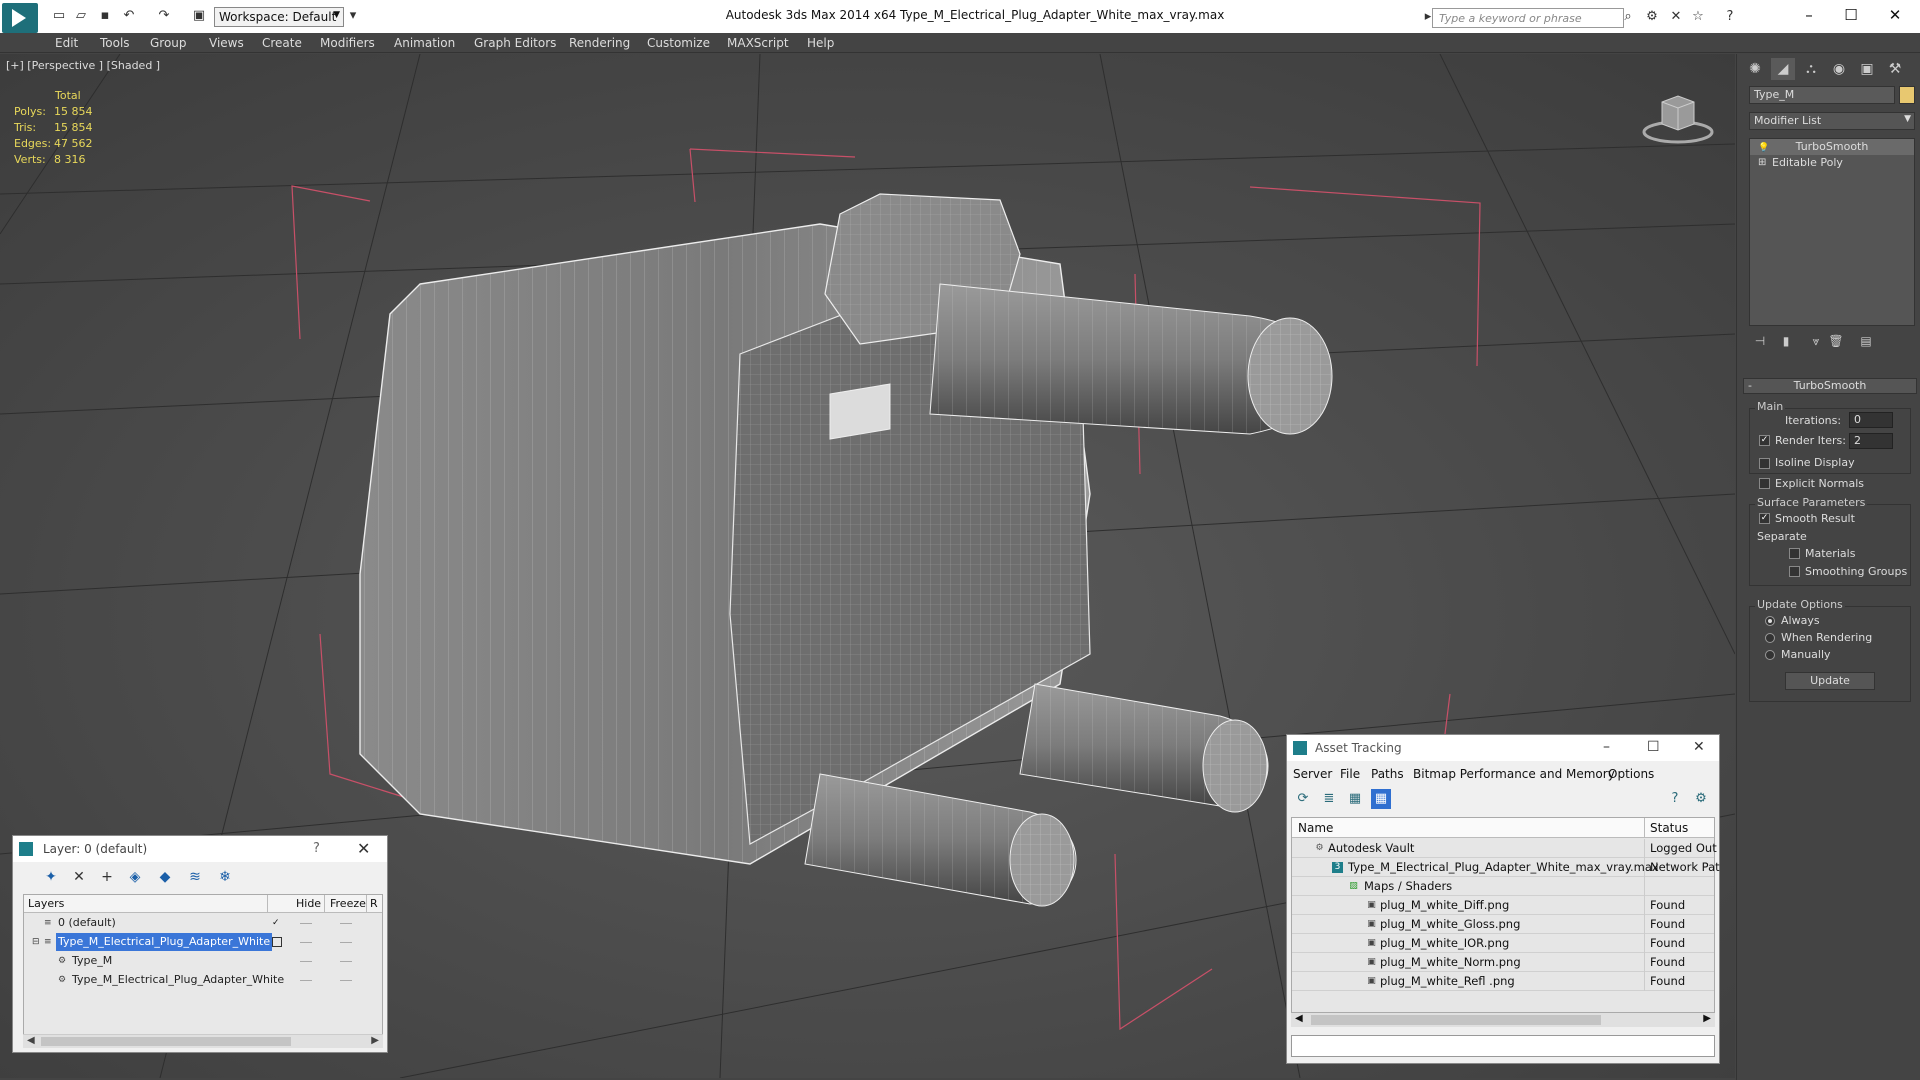 The width and height of the screenshot is (1920, 1080). What do you see at coordinates (1811, 69) in the screenshot?
I see `hierarchy-tab-icon: ⛬` at bounding box center [1811, 69].